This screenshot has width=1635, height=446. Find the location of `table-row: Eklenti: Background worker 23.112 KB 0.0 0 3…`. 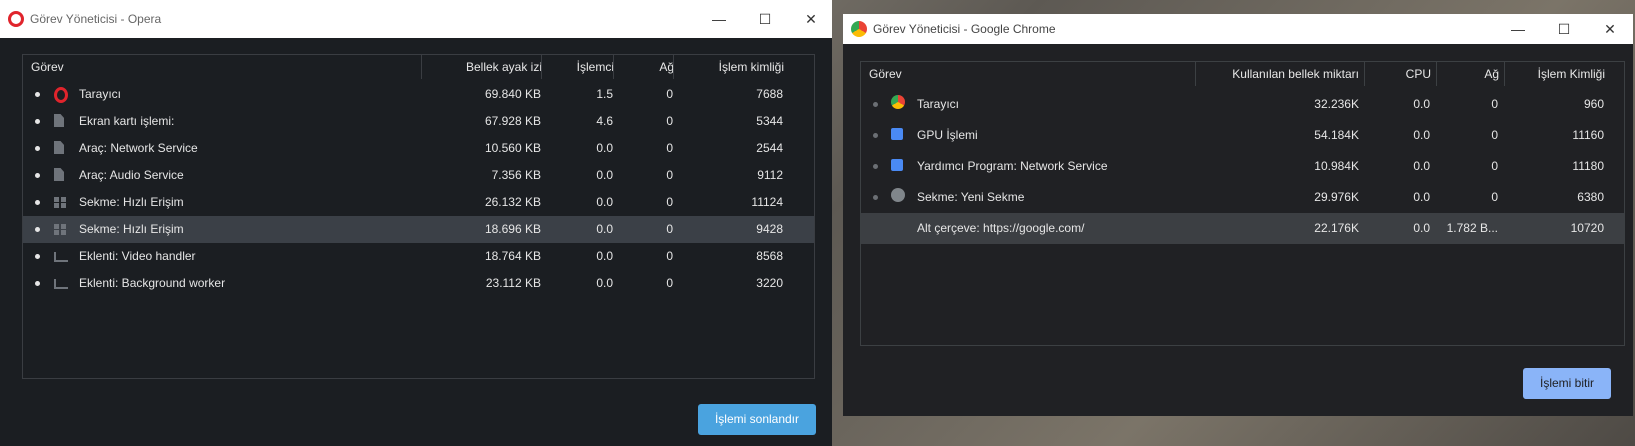

table-row: Eklenti: Background worker 23.112 KB 0.0 0 3… is located at coordinates (418, 283).